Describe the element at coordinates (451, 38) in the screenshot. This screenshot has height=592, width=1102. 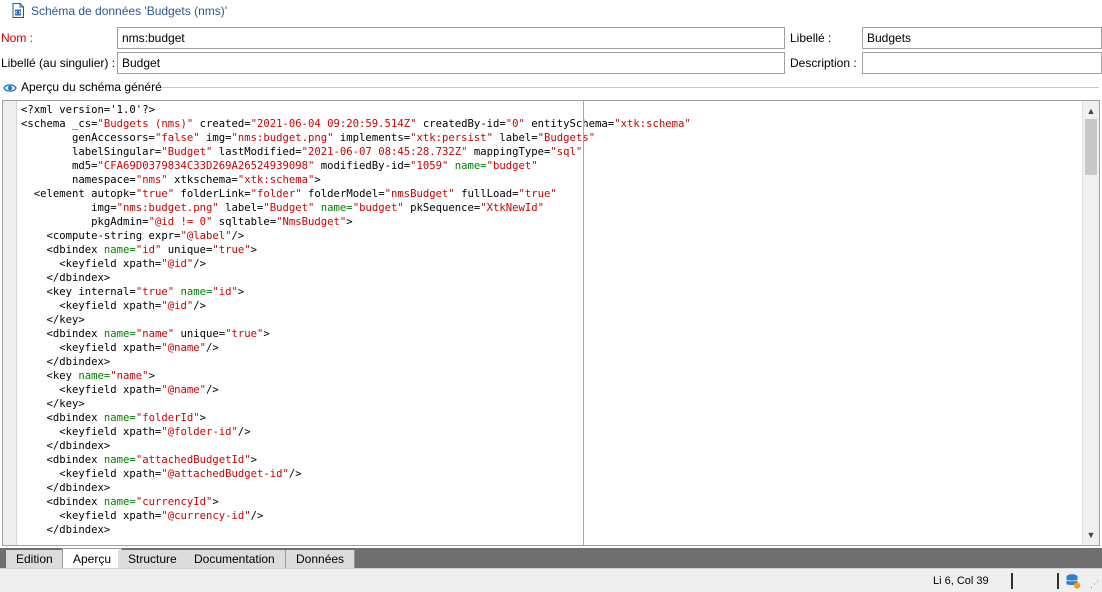
I see `name-field` at that location.